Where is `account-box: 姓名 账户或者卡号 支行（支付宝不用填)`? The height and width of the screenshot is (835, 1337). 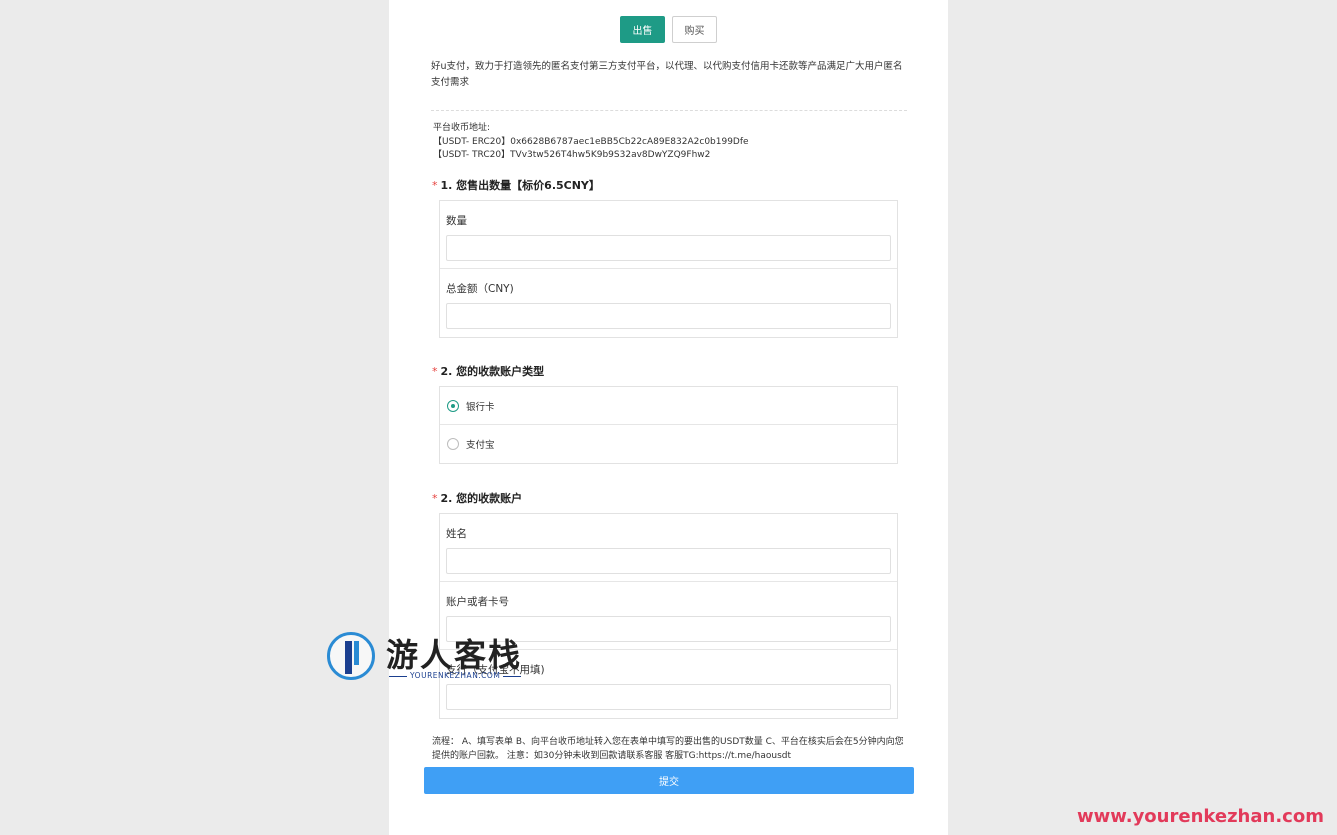
account-box: 姓名 账户或者卡号 支行（支付宝不用填) is located at coordinates (668, 616).